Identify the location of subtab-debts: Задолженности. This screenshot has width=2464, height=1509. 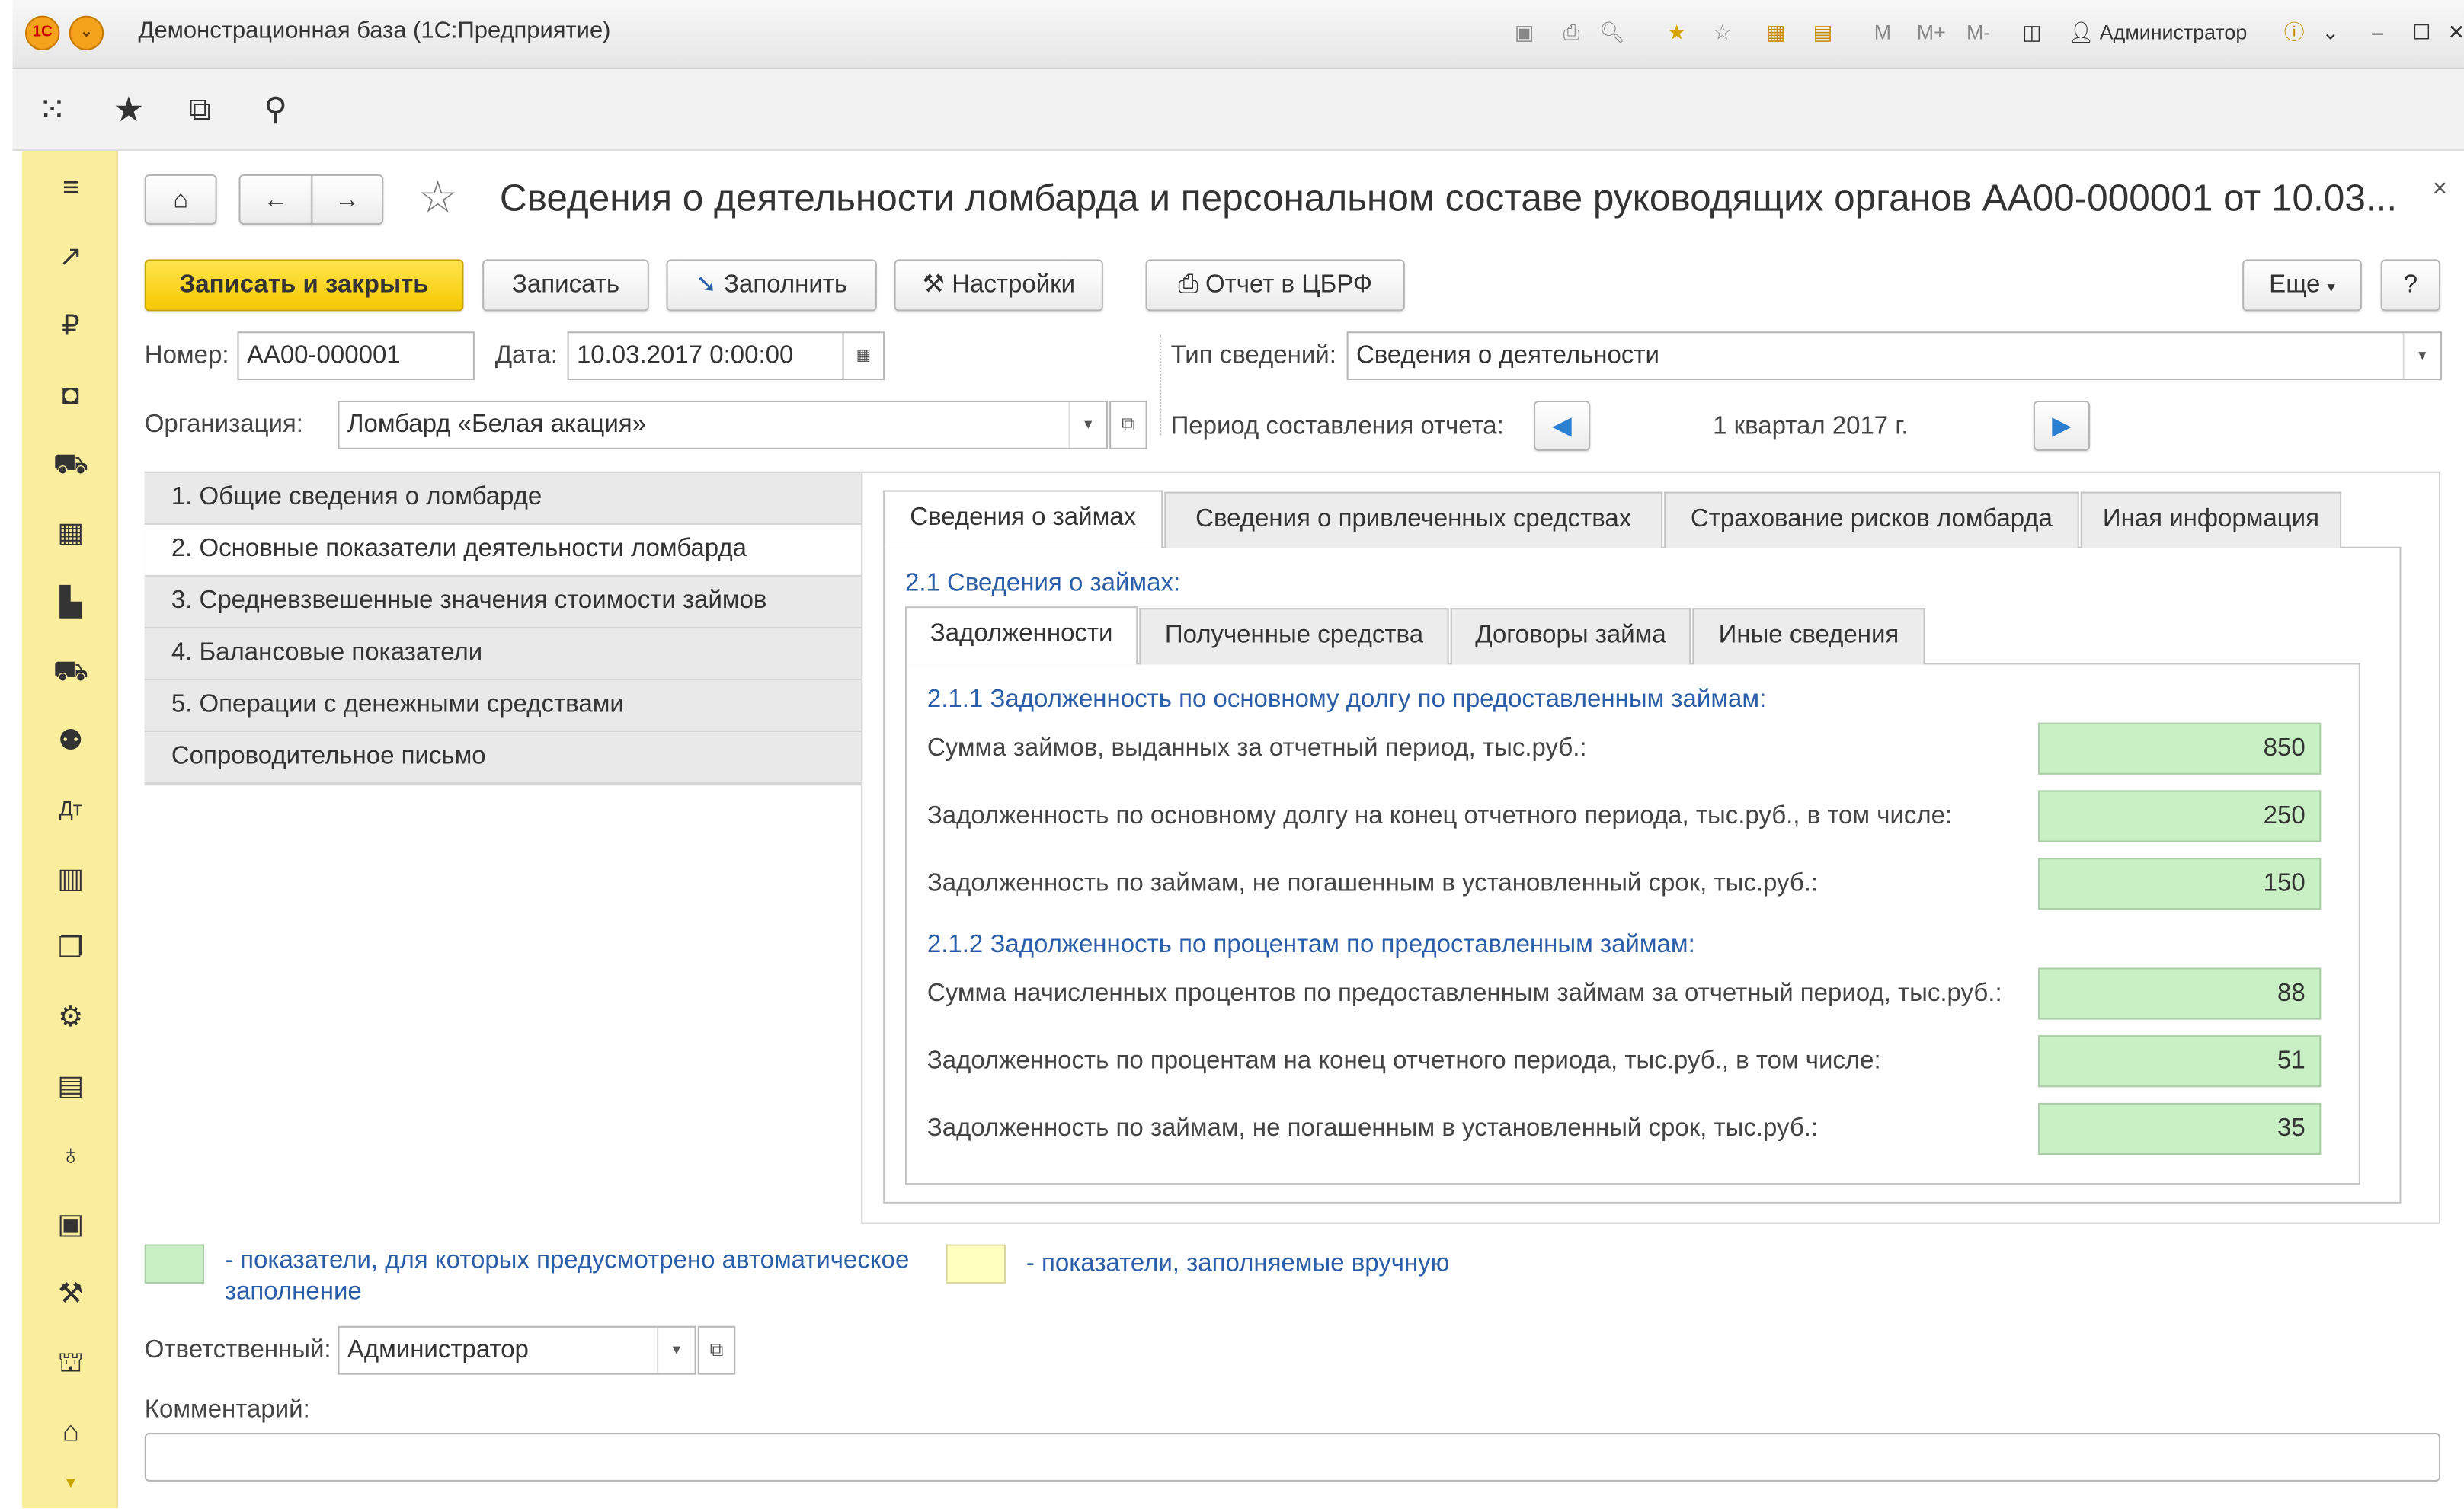
(1021, 635).